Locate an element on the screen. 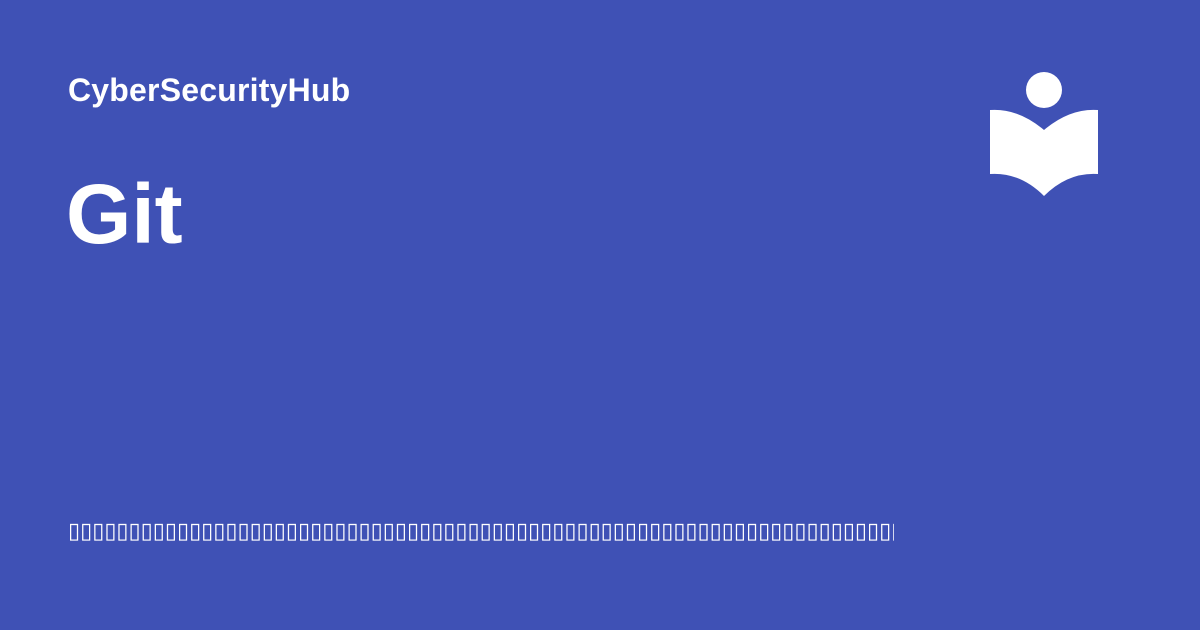  open-book-shape is located at coordinates (1044, 152).